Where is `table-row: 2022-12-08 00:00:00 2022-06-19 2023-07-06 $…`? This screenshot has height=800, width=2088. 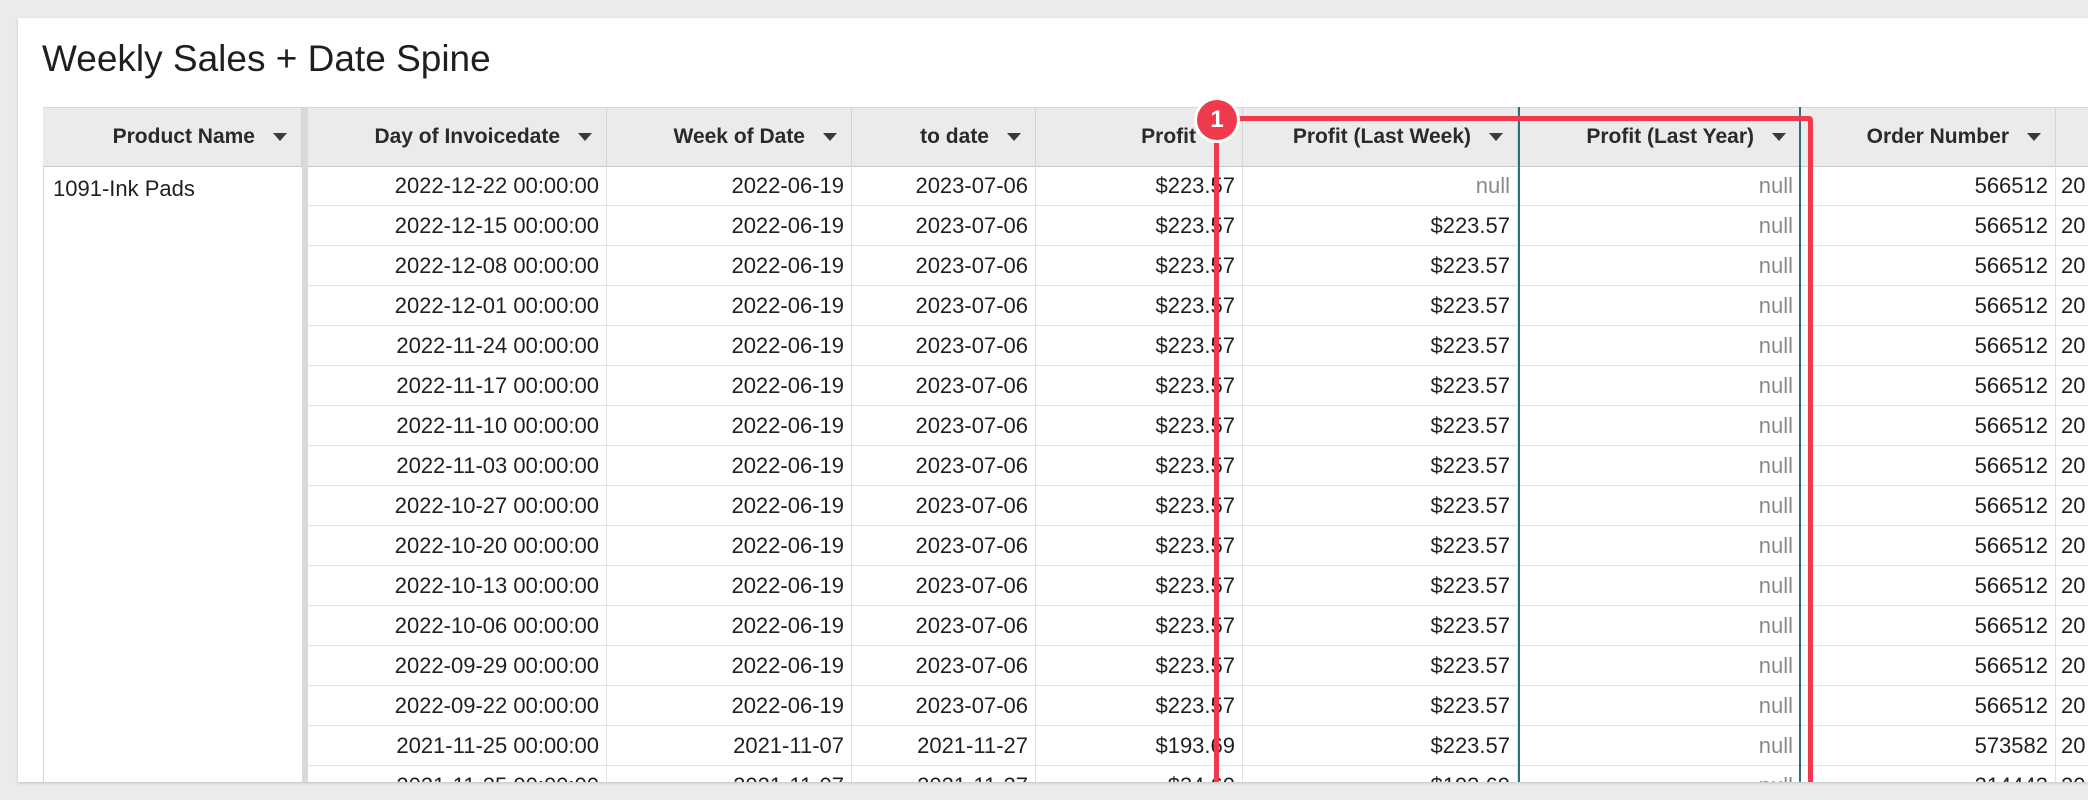 table-row: 2022-12-08 00:00:00 2022-06-19 2023-07-06 $… is located at coordinates (1198, 266).